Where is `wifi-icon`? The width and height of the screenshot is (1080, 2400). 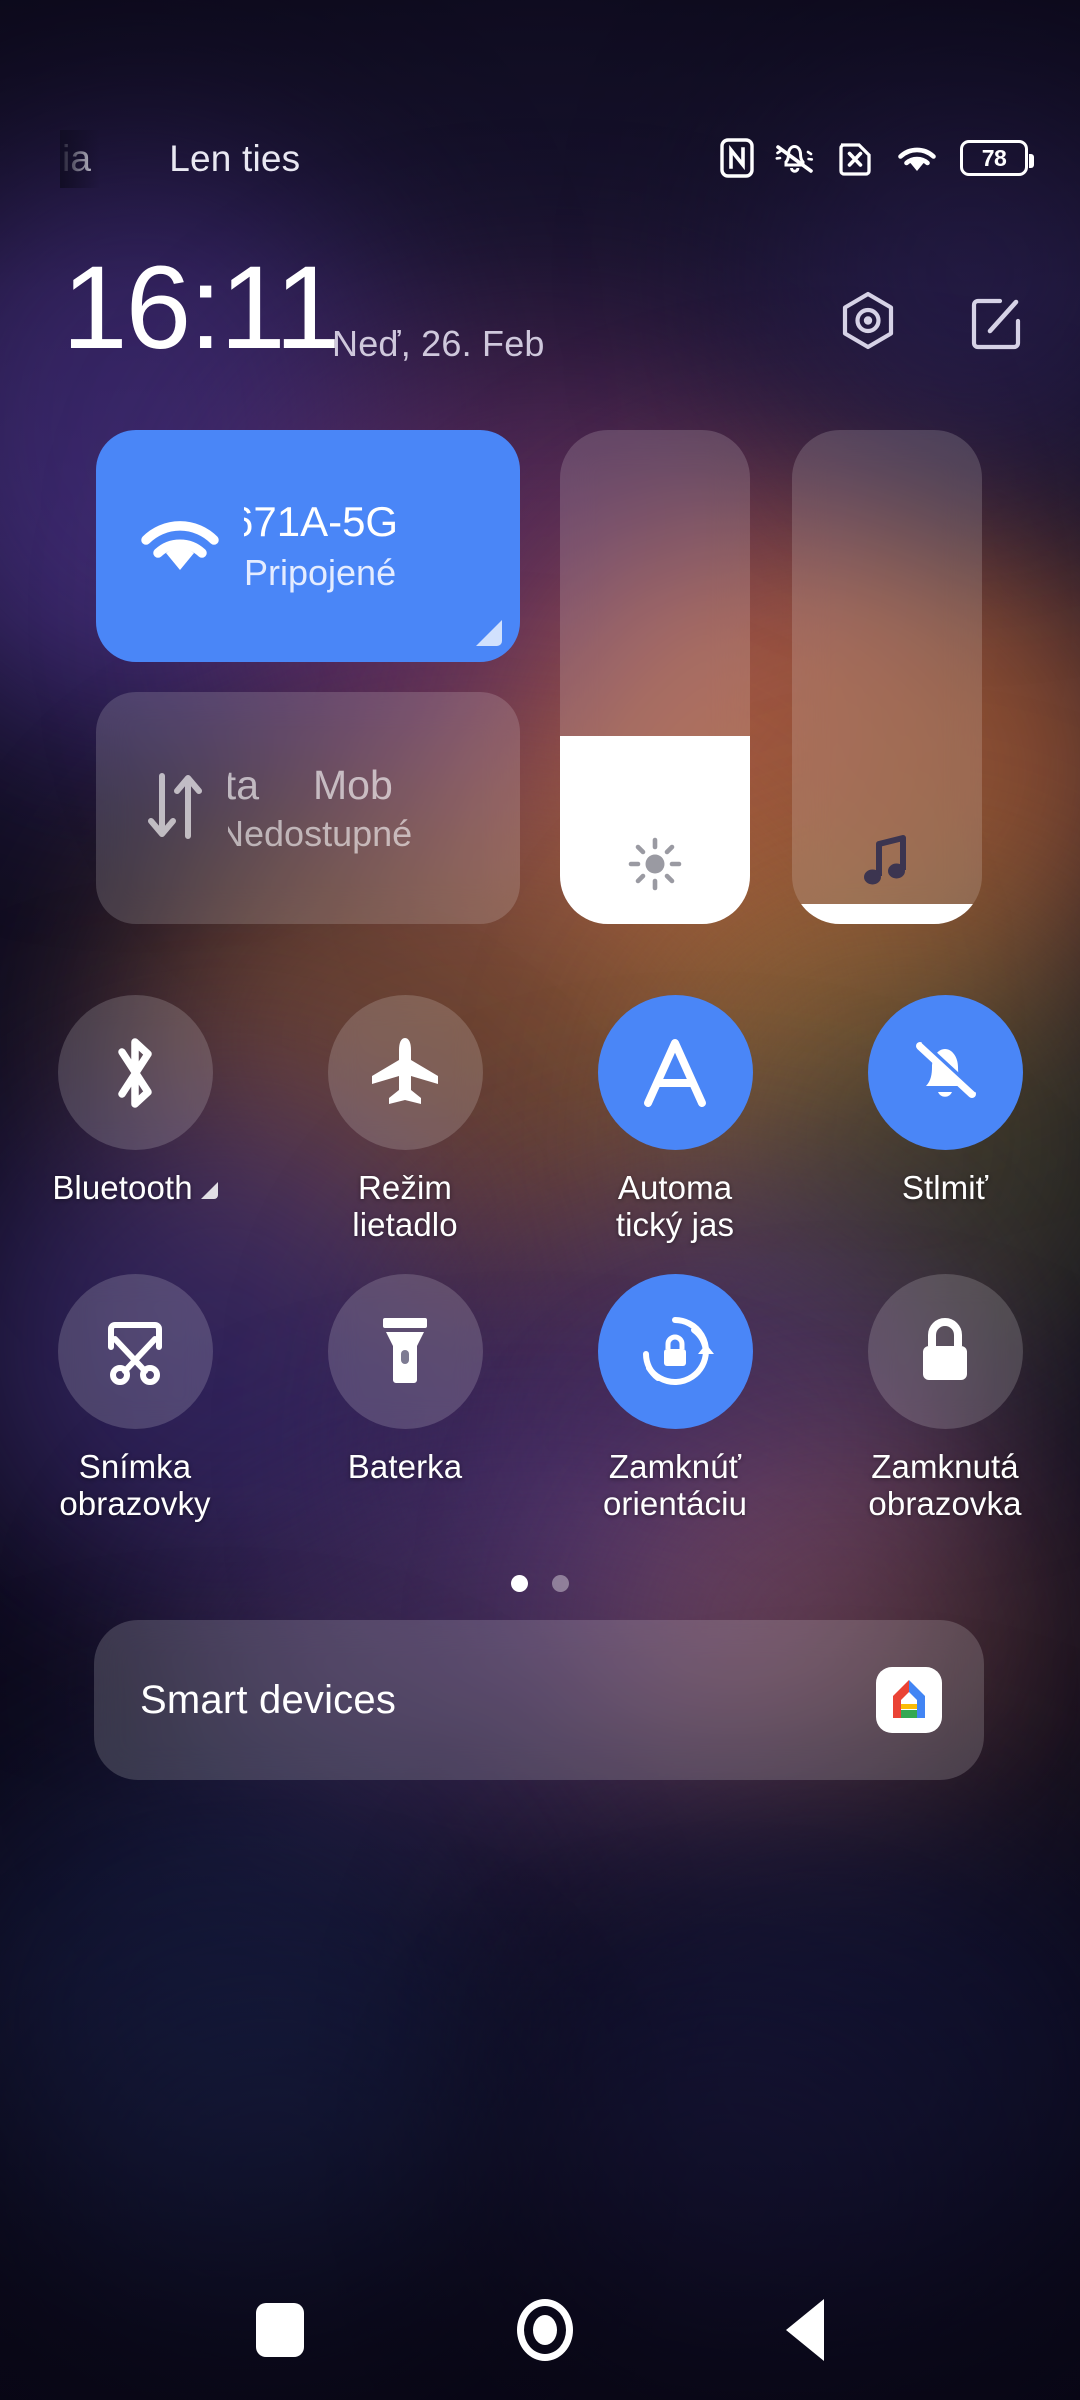
wifi-icon is located at coordinates (917, 158).